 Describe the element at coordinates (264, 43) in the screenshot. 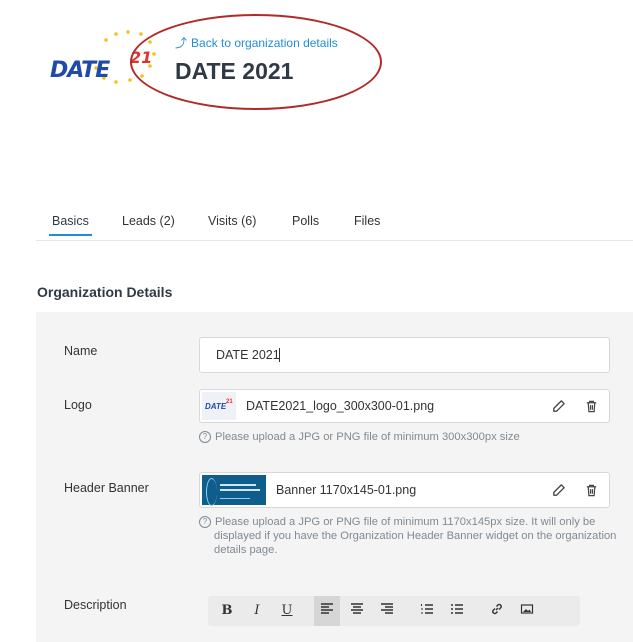

I see `back-link-label: Back to organization details` at that location.